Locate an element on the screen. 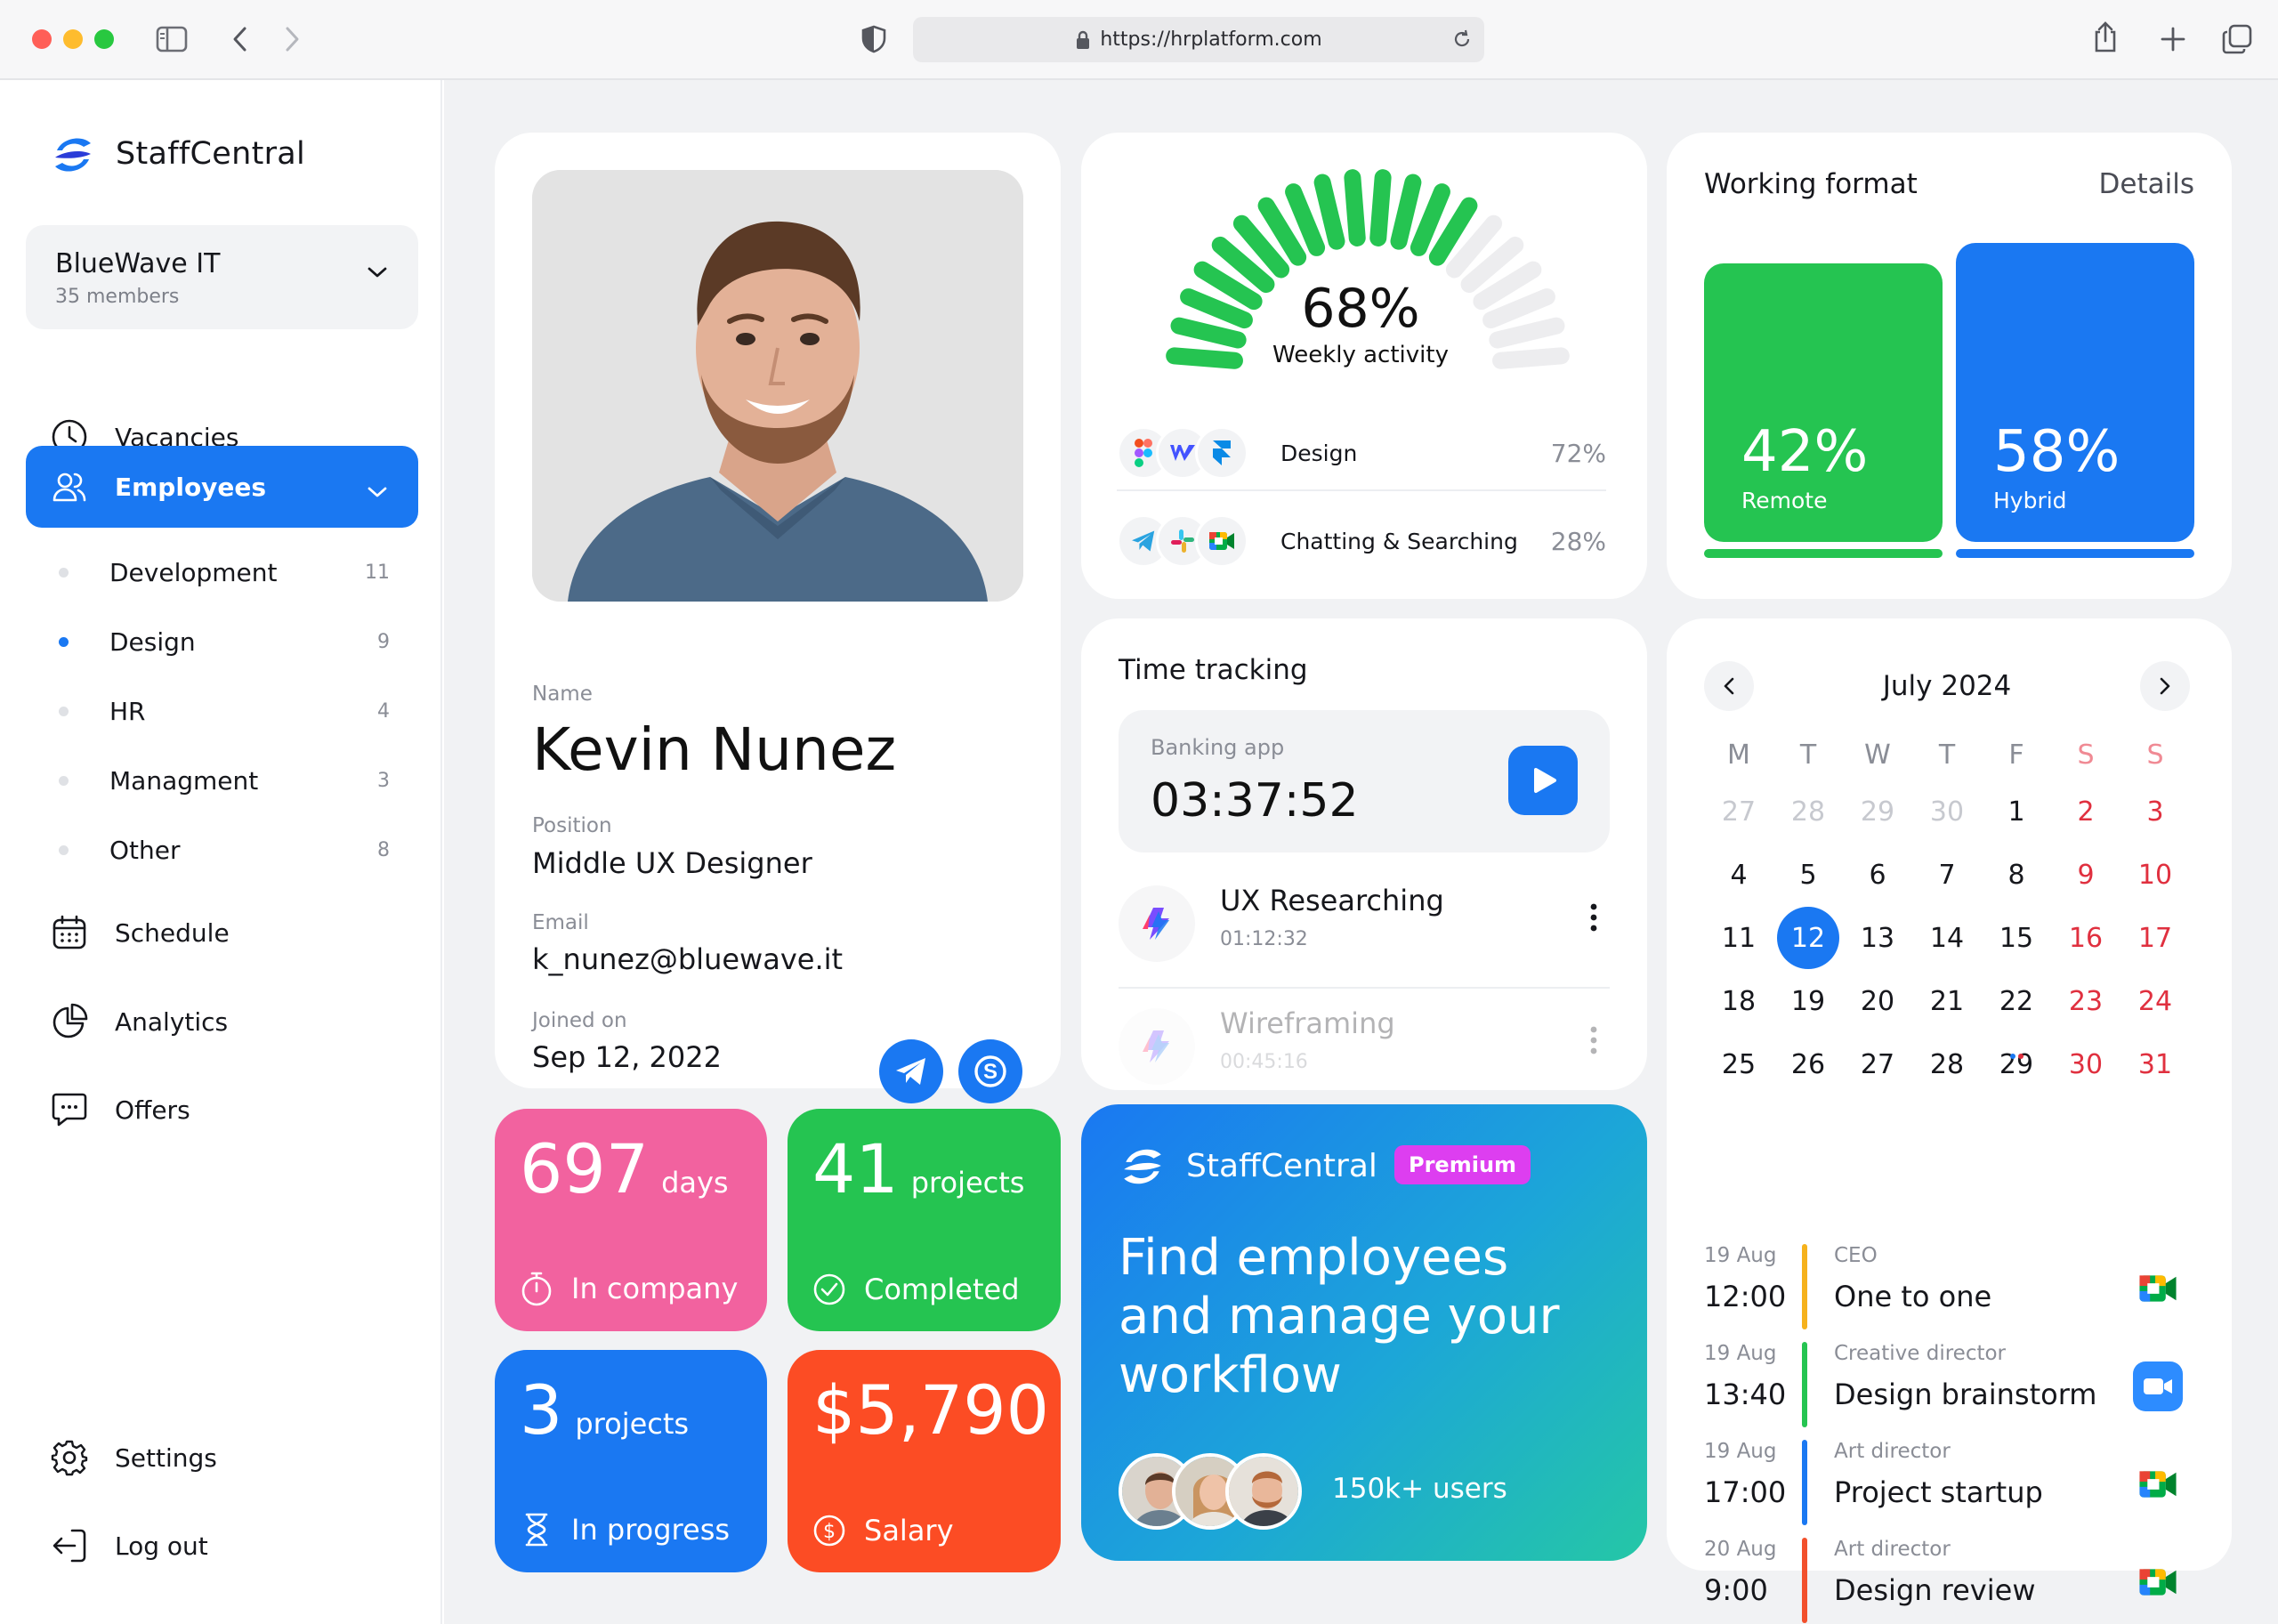 The height and width of the screenshot is (1624, 2278). browser-toolbar: https://hrplatform.com is located at coordinates (1139, 40).